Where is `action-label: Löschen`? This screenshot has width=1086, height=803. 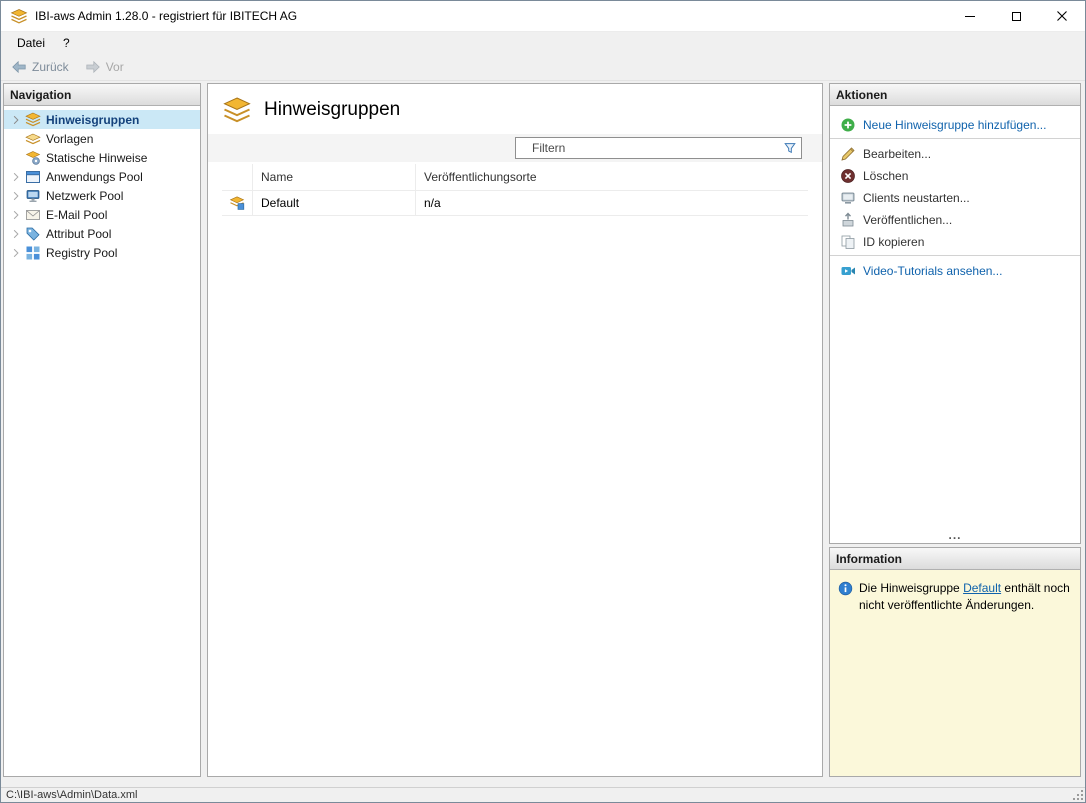
action-label: Löschen is located at coordinates (886, 176).